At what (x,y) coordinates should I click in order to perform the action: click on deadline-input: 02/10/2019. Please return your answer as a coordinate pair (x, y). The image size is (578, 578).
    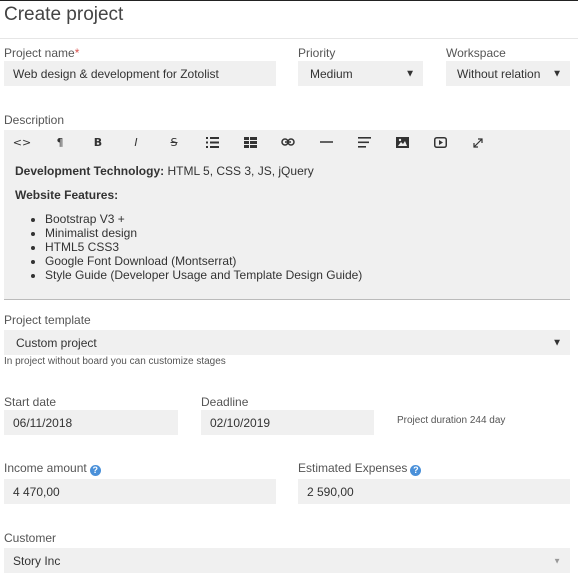
    Looking at the image, I should click on (287, 422).